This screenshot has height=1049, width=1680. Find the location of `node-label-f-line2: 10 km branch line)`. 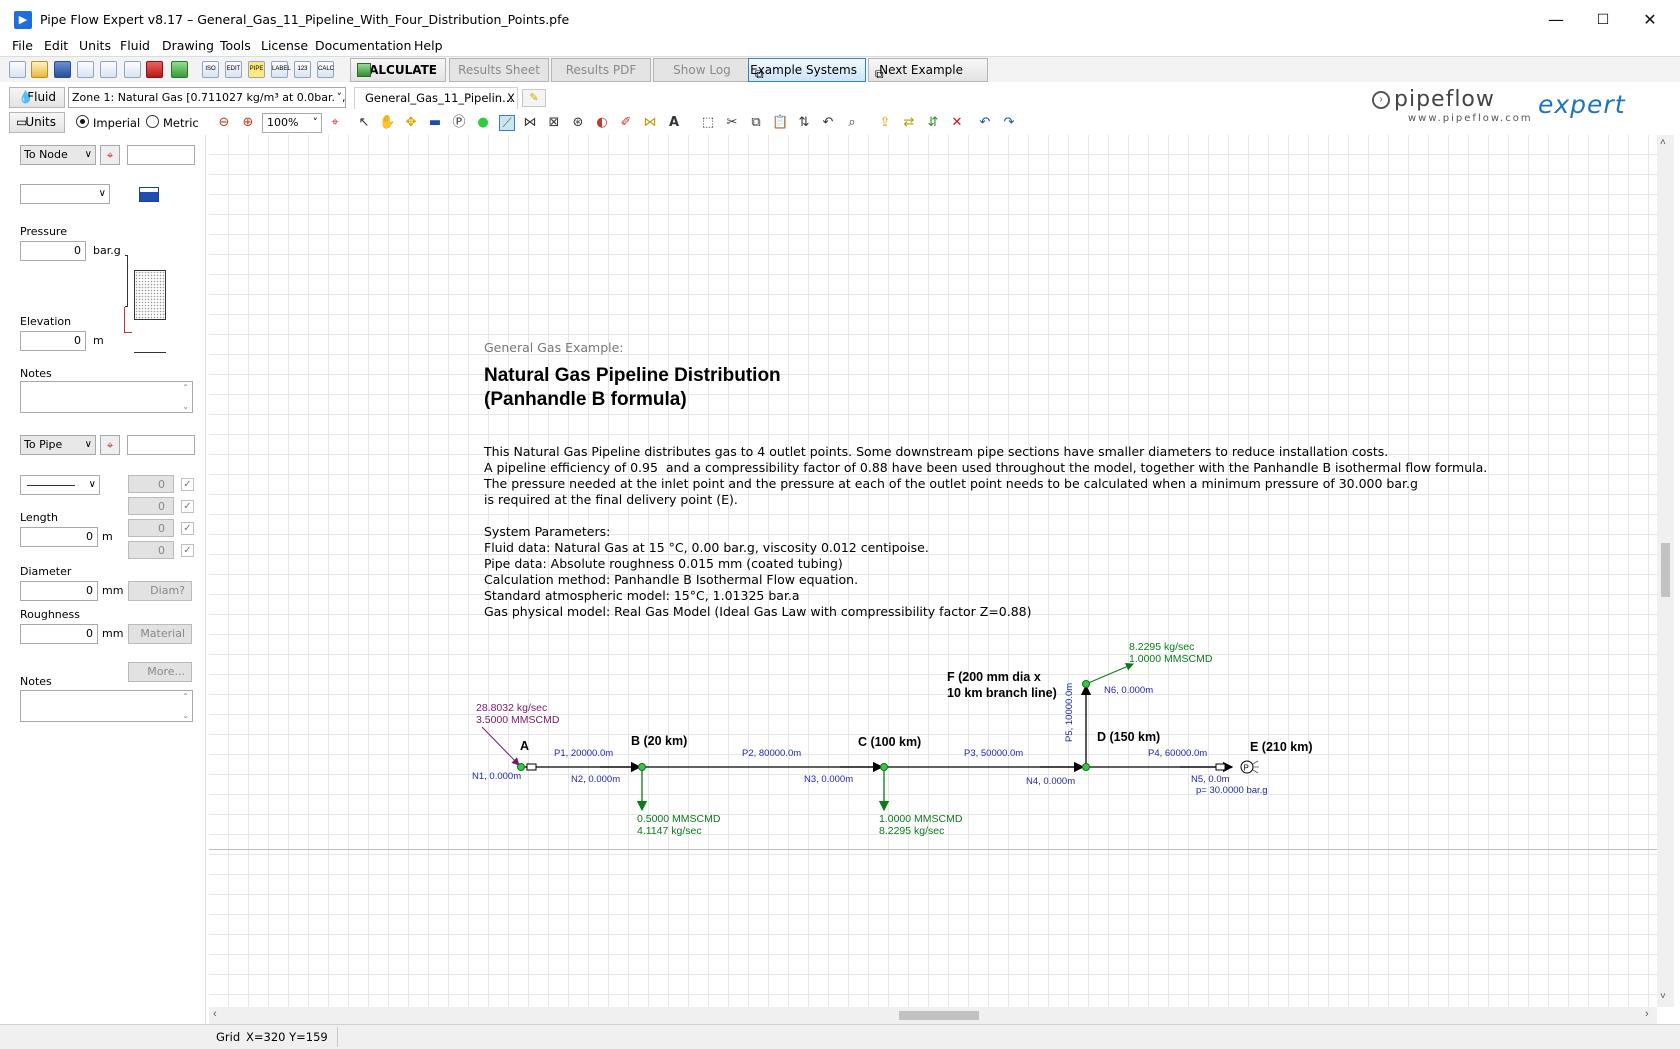

node-label-f-line2: 10 km branch line) is located at coordinates (1002, 693).